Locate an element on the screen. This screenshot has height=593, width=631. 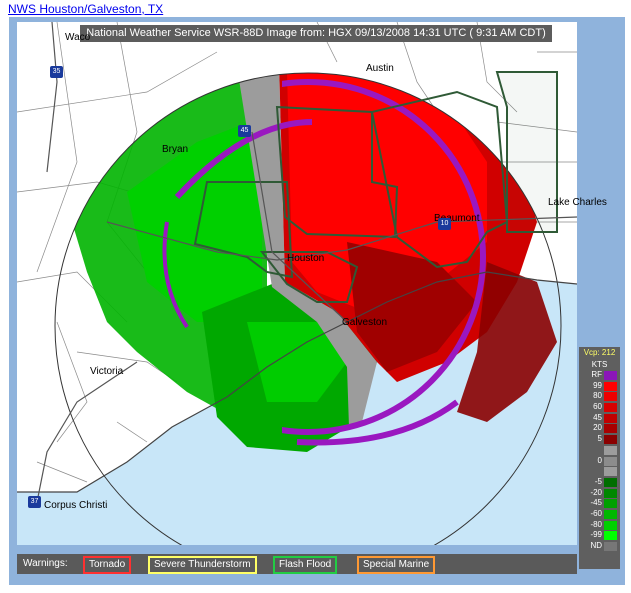
legend-value: 45 is located at coordinates (597, 417).